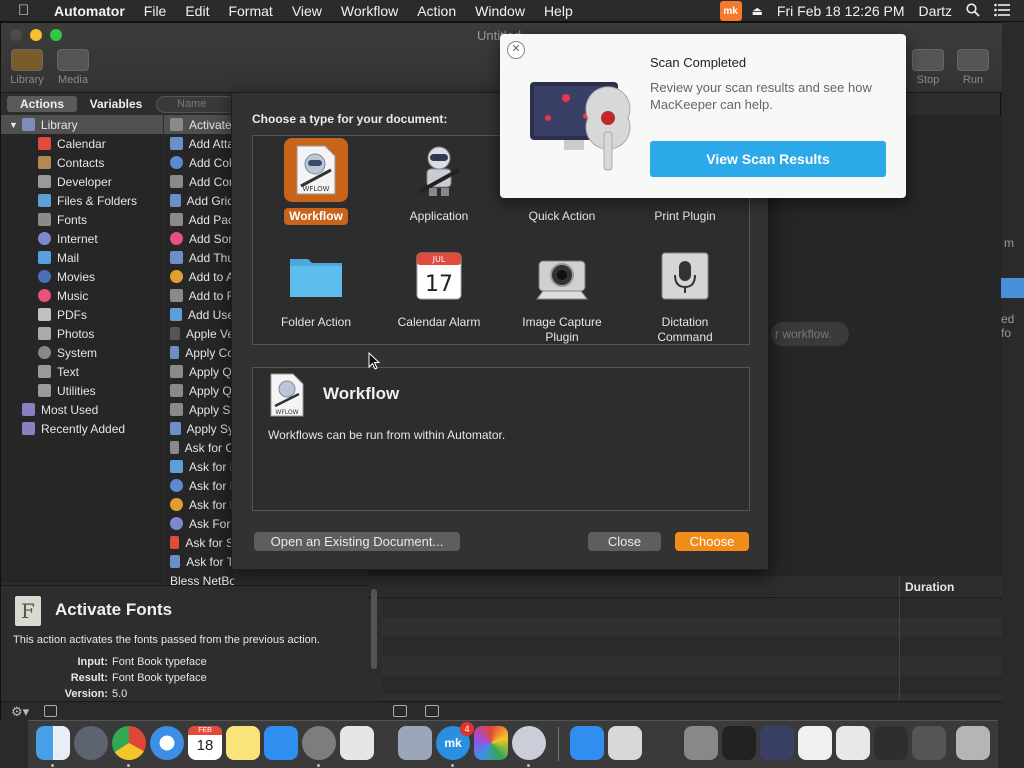 This screenshot has width=1024, height=768. I want to click on library-toolbar-button: Library, so click(27, 67).